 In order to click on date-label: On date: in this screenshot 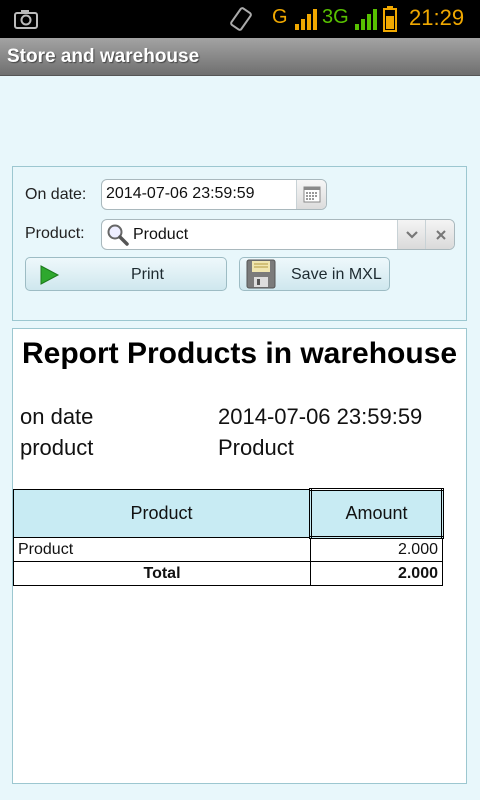, I will do `click(56, 194)`.